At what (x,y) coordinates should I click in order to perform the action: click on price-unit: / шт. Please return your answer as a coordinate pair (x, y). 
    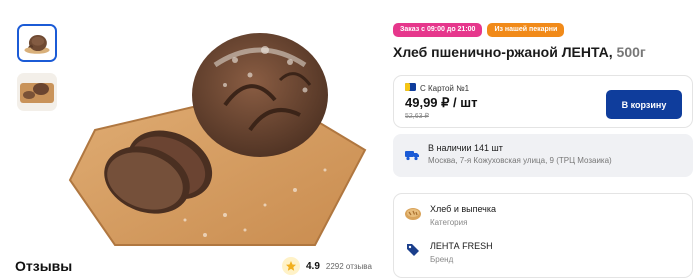
    Looking at the image, I should click on (465, 102).